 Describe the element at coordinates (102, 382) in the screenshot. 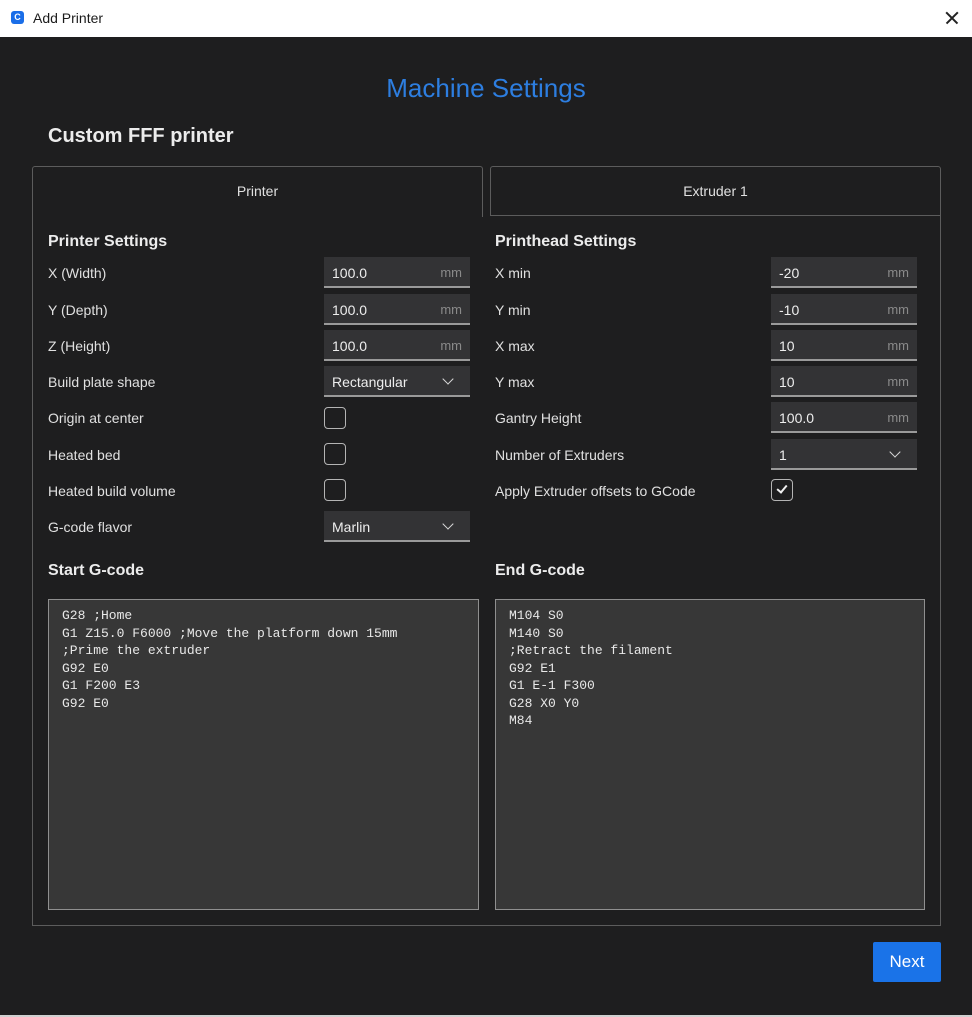

I see `build-plate-shape-label: Build plate shape` at that location.